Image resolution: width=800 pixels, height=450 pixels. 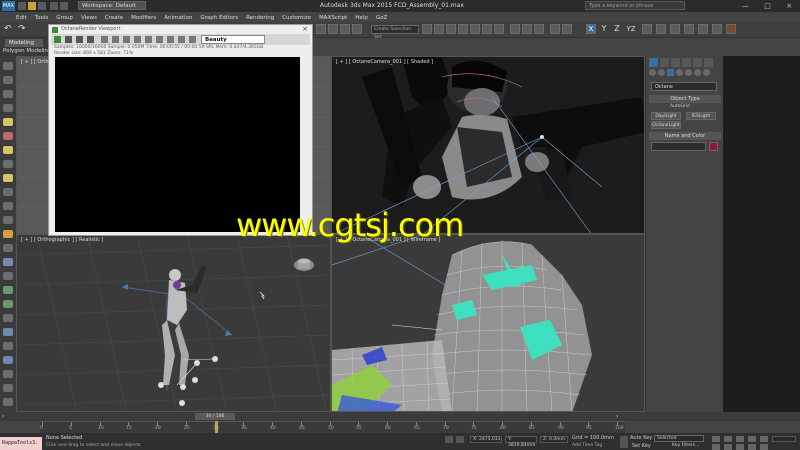 What do you see at coordinates (333, 18) in the screenshot?
I see `menu-maxscript: MAXScript` at bounding box center [333, 18].